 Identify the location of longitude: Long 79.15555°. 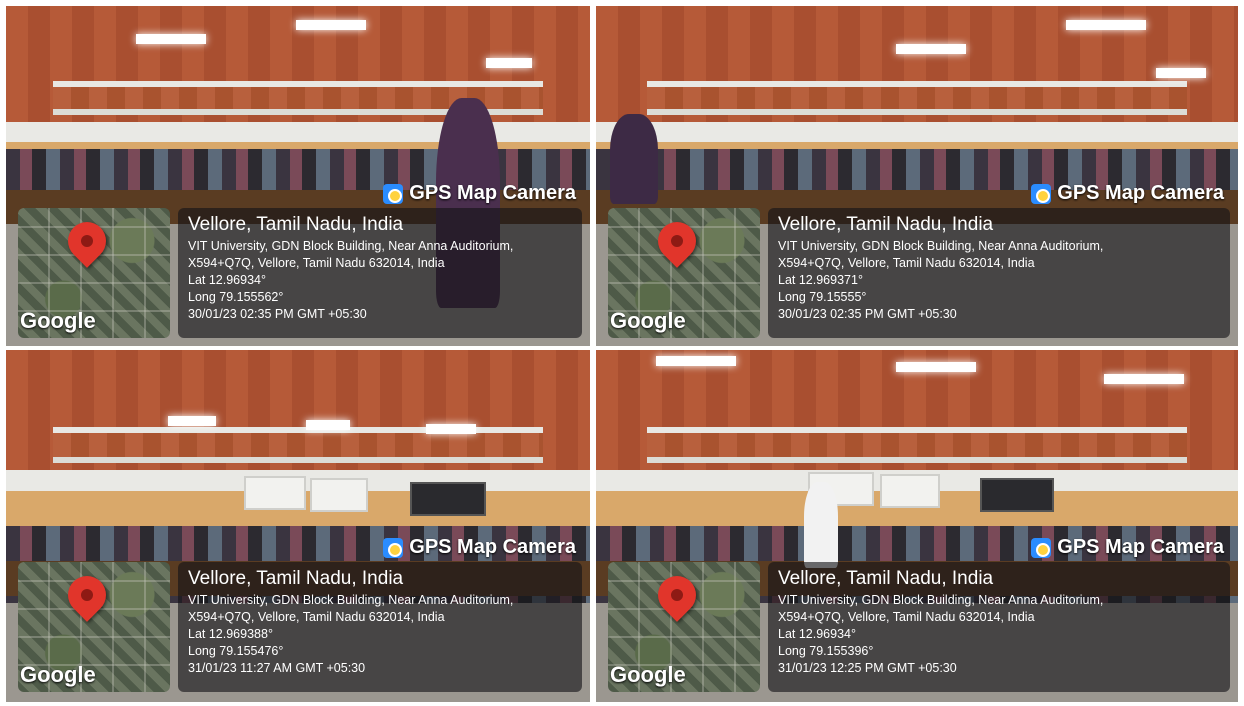
(822, 297).